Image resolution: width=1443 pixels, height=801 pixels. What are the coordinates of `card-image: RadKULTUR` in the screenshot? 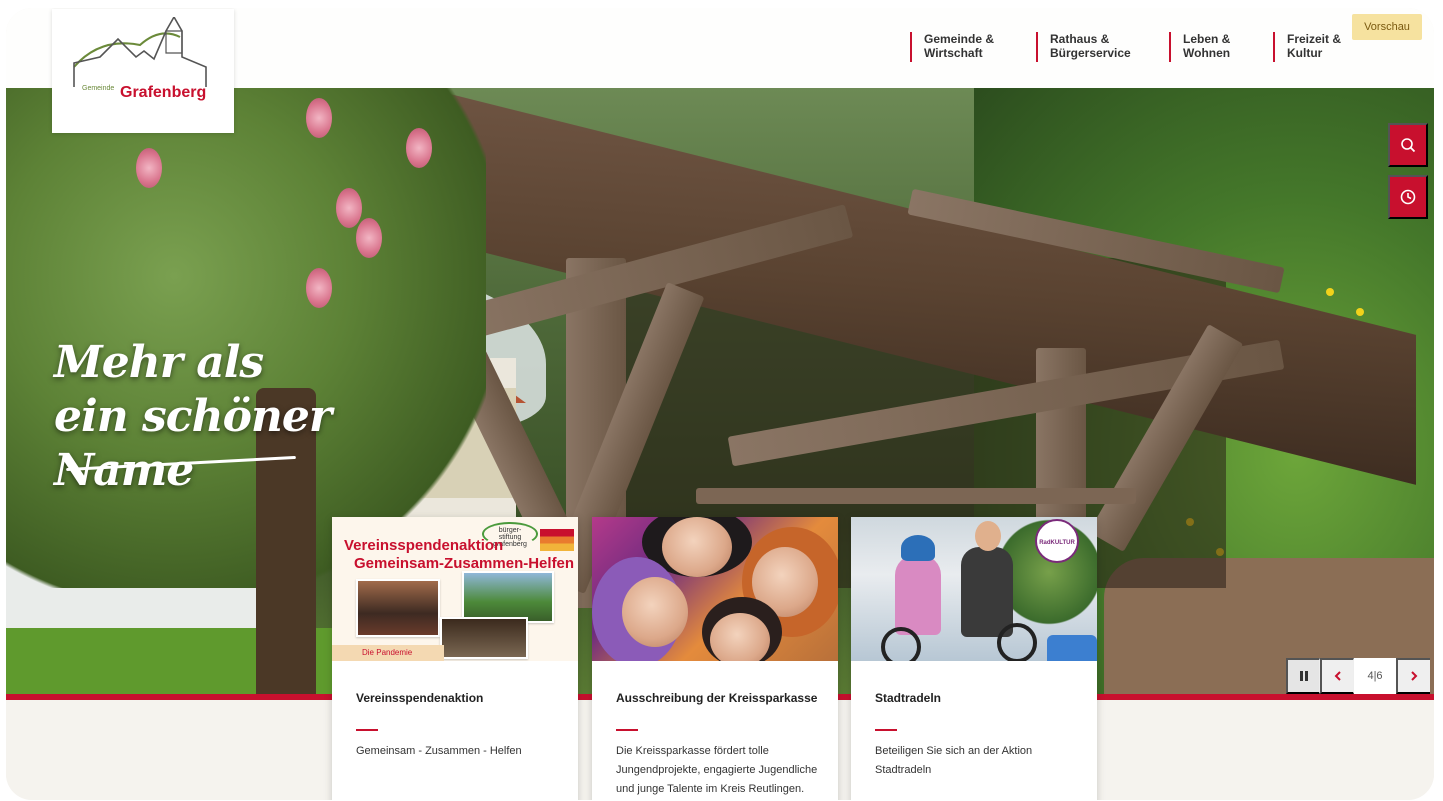 It's located at (974, 589).